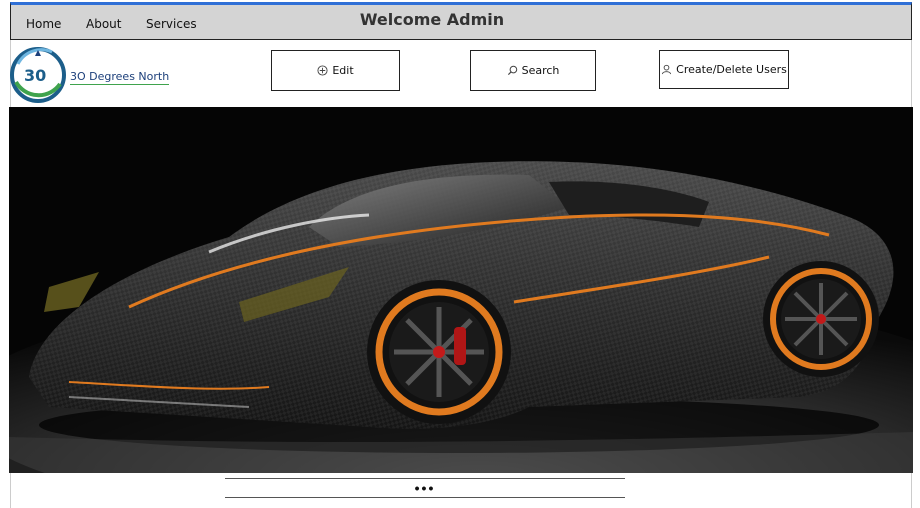 This screenshot has width=920, height=508. I want to click on company-logo: 30 3O Degrees North, so click(93, 74).